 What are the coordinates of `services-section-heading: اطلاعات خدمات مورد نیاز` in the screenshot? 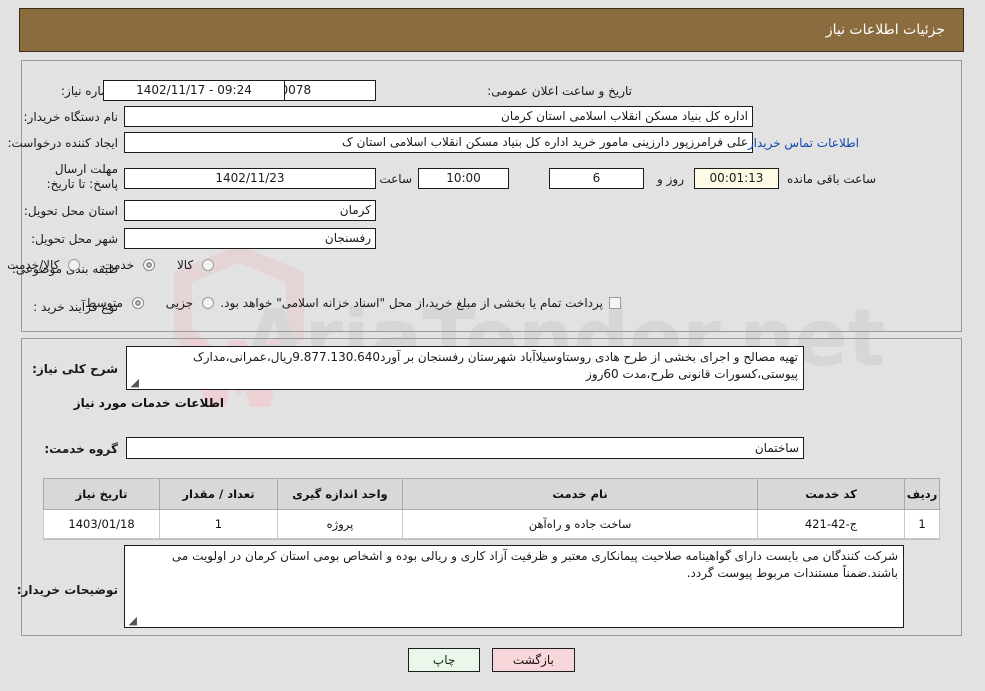 It's located at (149, 403).